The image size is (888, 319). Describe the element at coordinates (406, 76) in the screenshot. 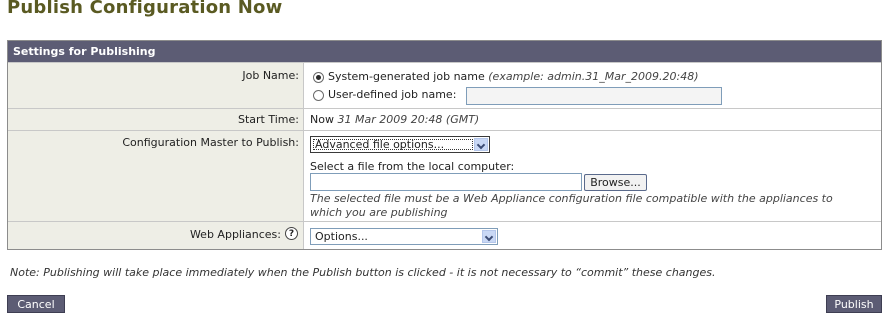

I see `system-generated-label: System-generated job name` at that location.